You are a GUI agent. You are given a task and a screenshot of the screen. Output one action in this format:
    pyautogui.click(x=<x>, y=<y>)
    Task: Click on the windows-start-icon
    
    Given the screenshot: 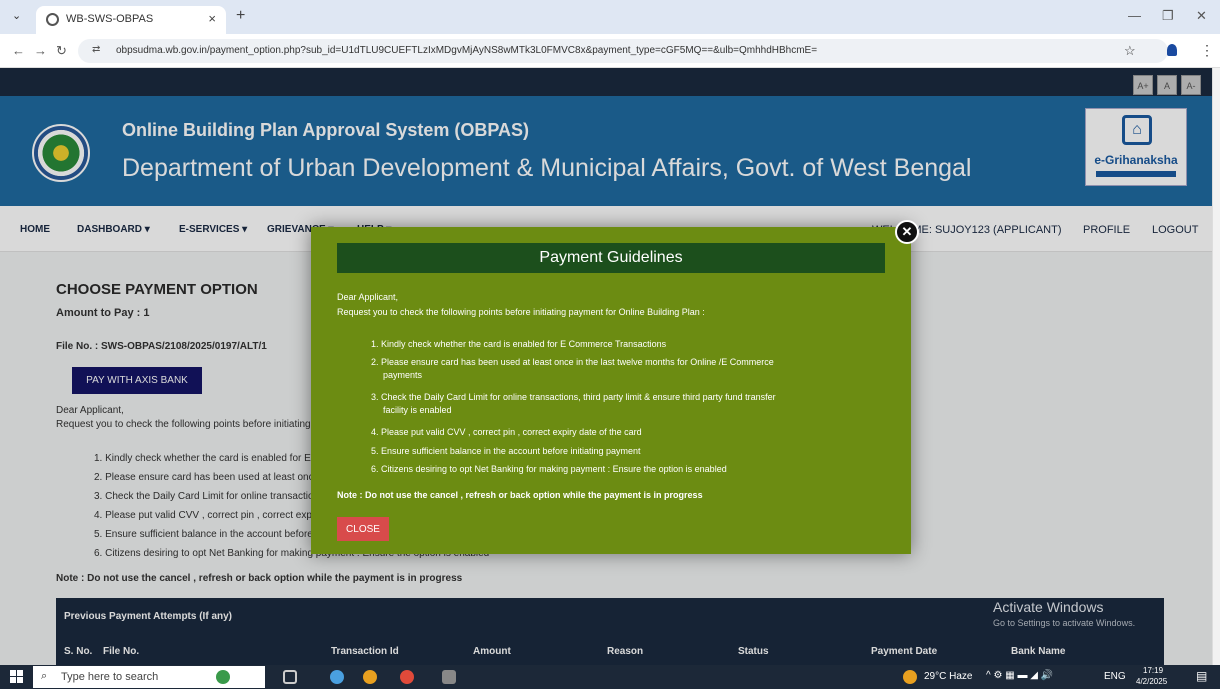 What is the action you would take?
    pyautogui.click(x=16, y=676)
    